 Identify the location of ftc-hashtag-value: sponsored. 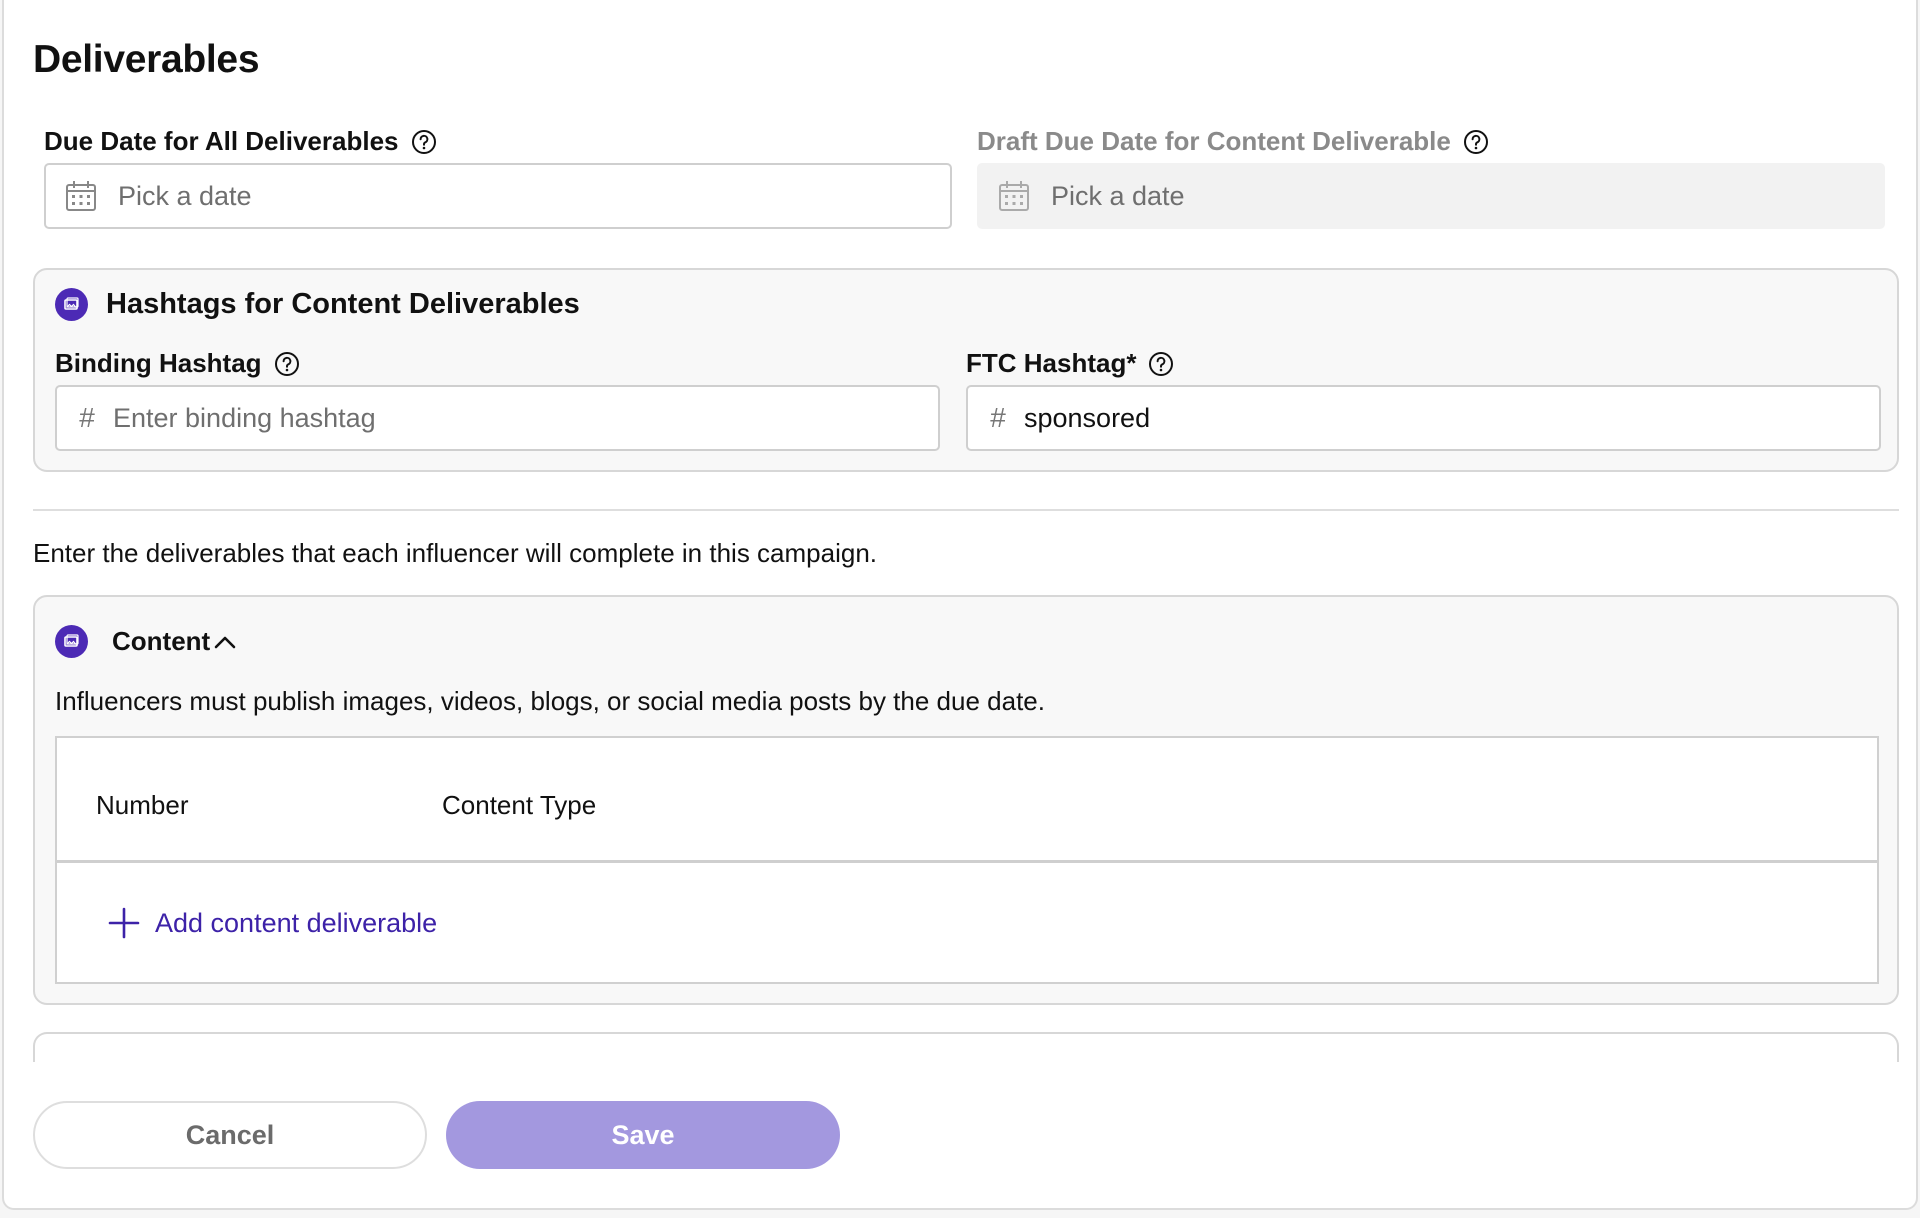
(1087, 417).